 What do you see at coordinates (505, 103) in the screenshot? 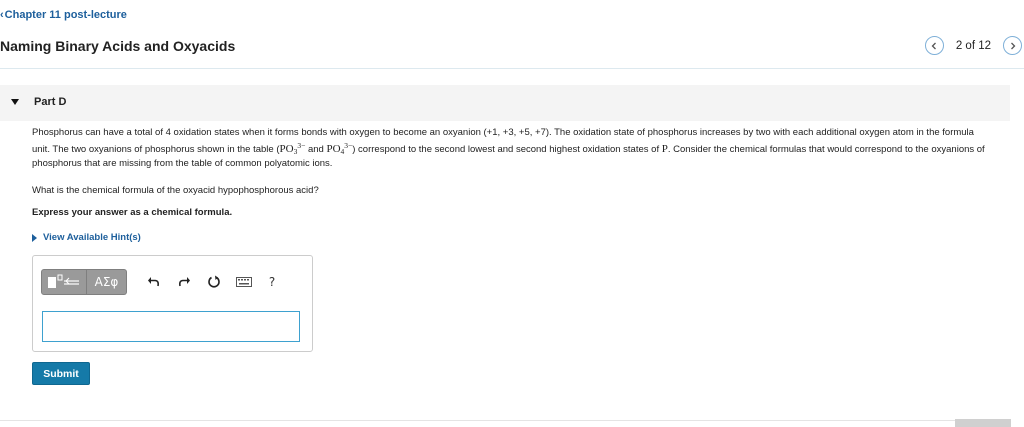
I see `part-header: Part D` at bounding box center [505, 103].